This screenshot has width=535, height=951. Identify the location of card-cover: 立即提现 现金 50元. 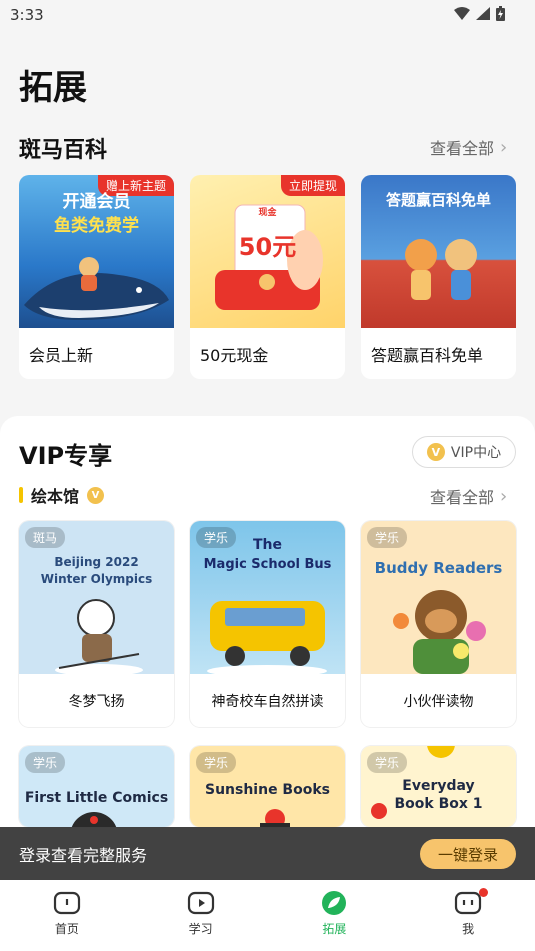
(267, 251).